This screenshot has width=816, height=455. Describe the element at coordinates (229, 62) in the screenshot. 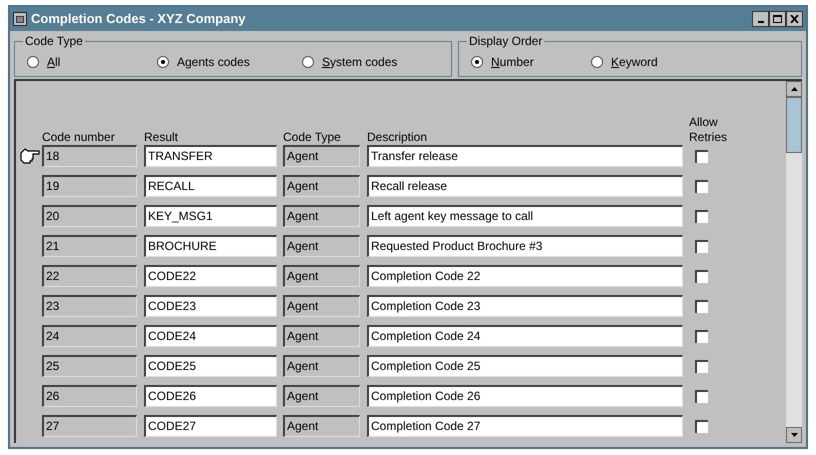

I see `radio-option: Agents codes` at that location.